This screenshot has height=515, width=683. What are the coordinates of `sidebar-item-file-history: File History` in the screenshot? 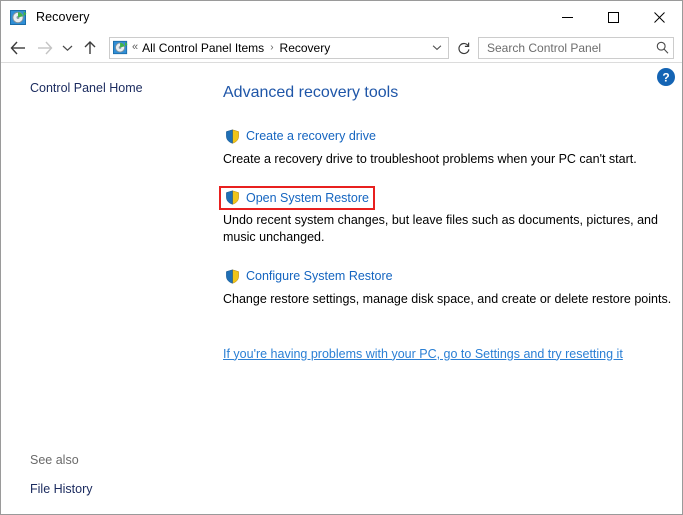 It's located at (109, 489).